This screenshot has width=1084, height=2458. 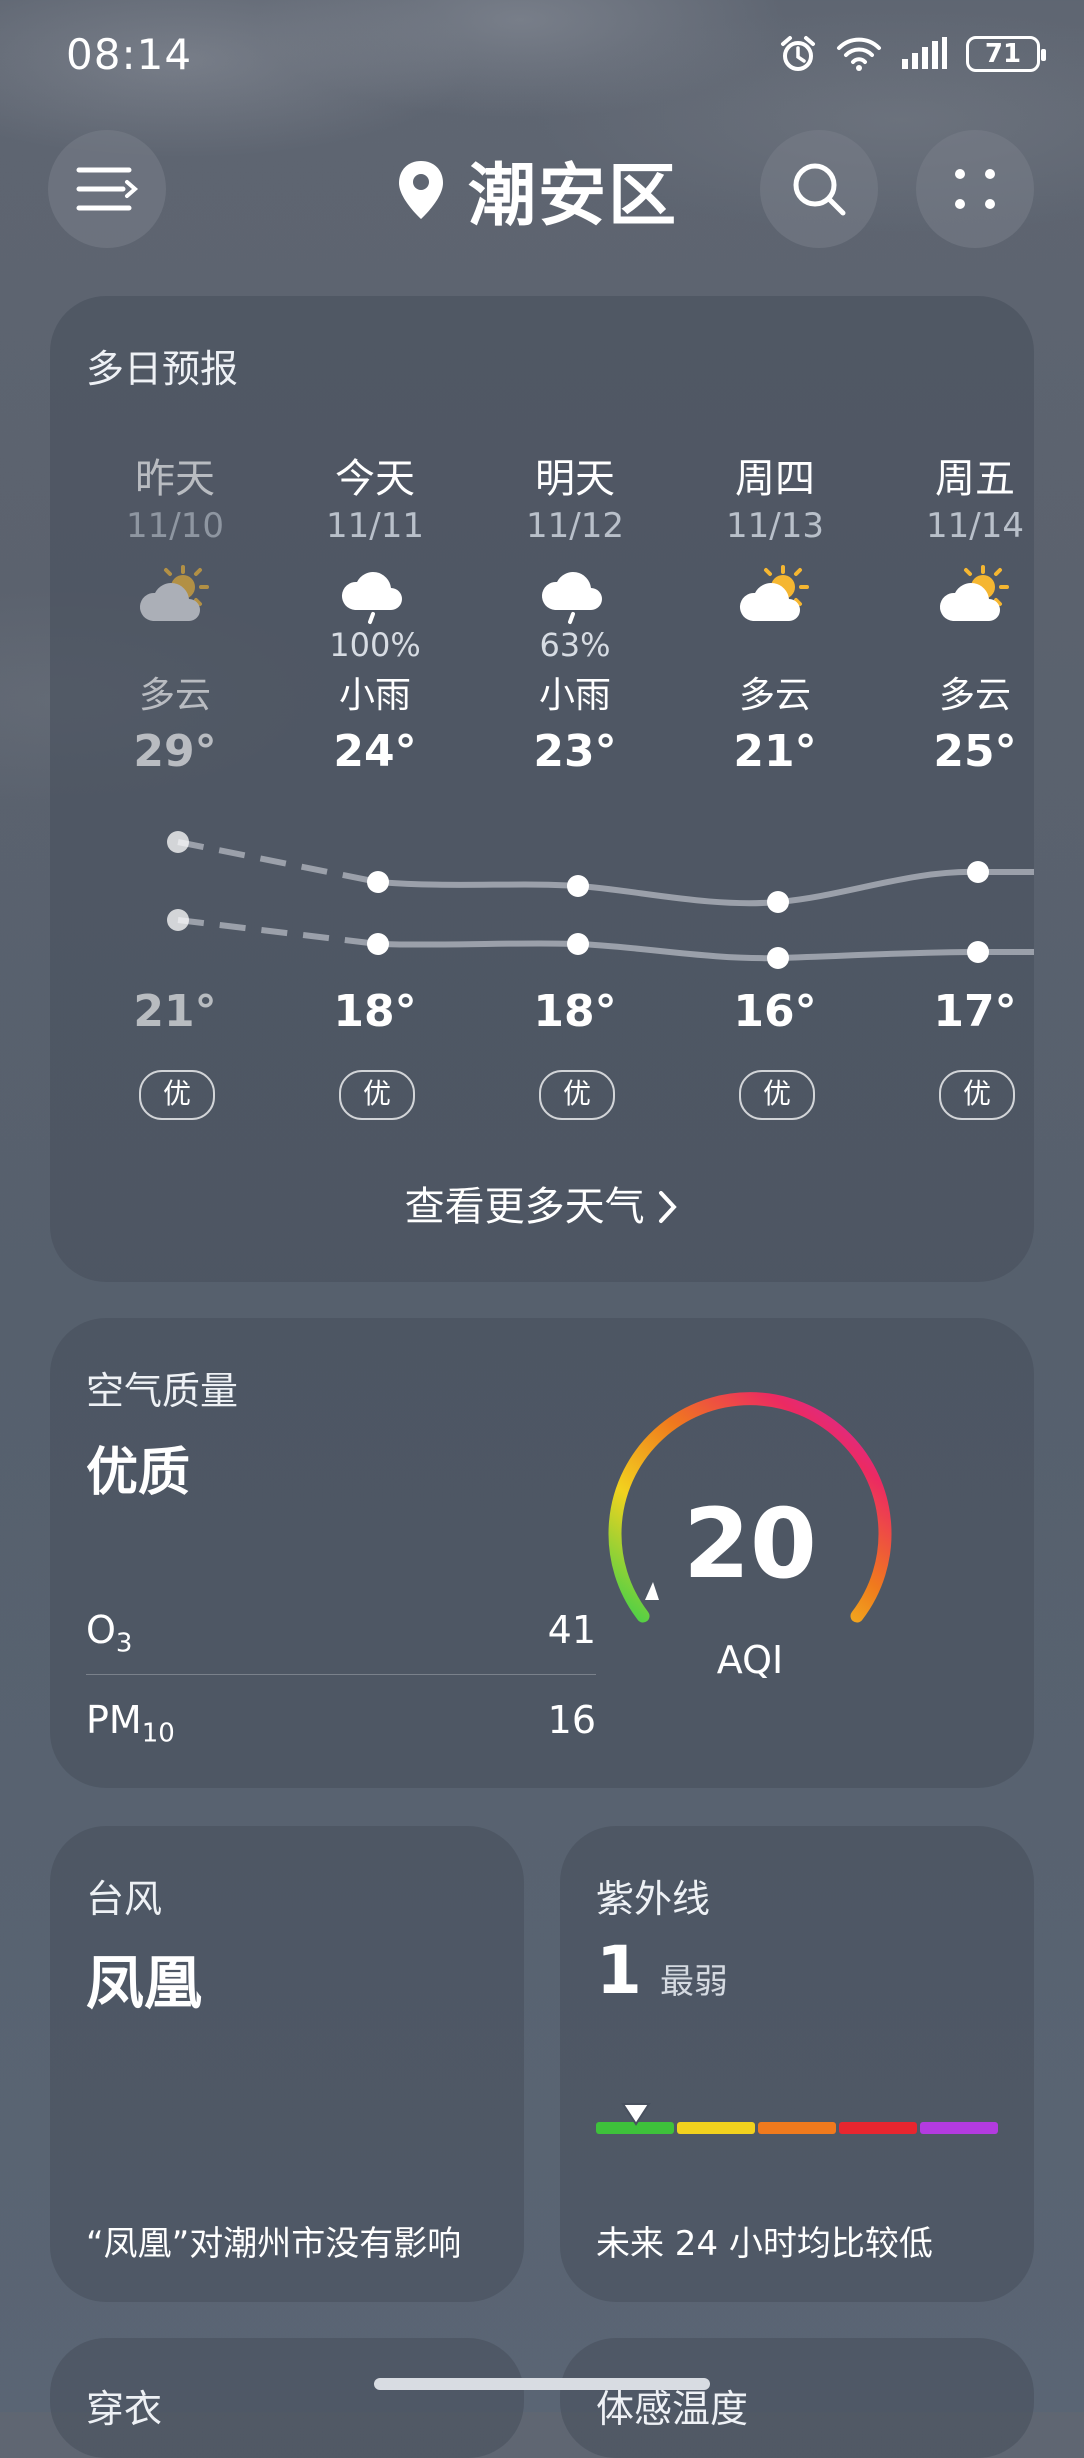 What do you see at coordinates (278, 862) in the screenshot?
I see `high-temp-dashed-line` at bounding box center [278, 862].